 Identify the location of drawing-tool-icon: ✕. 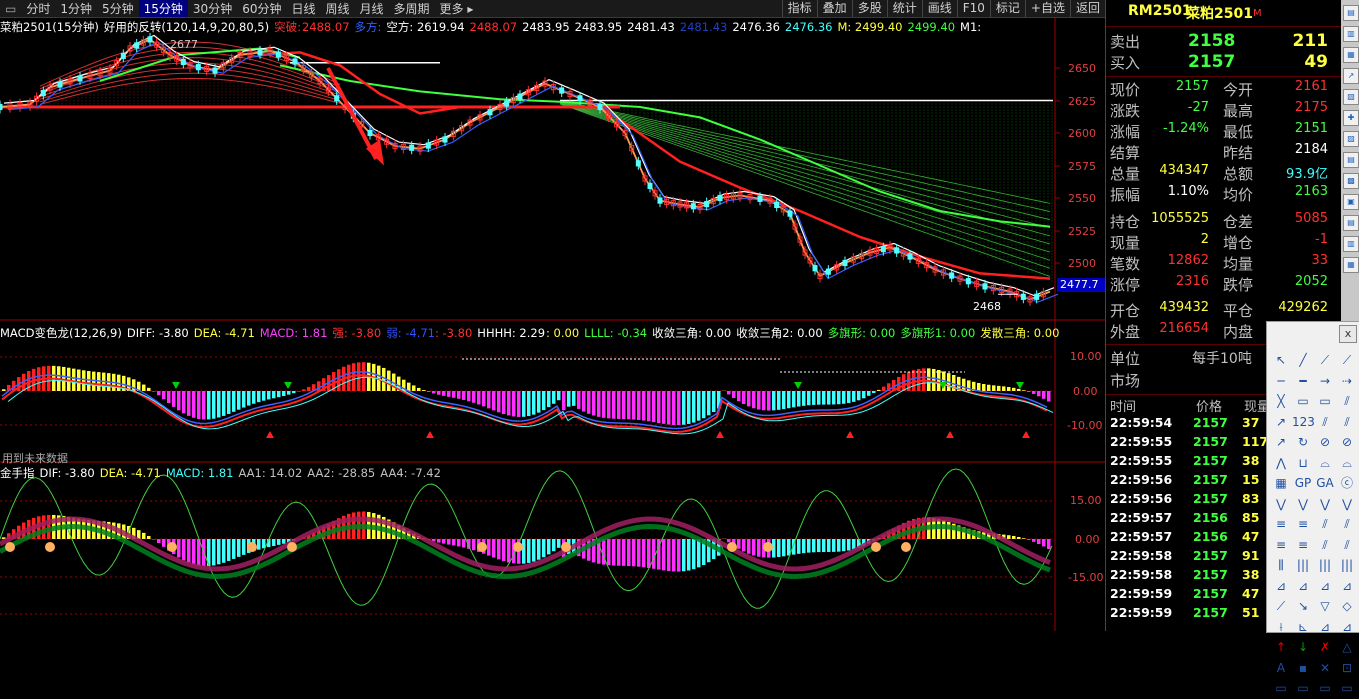
(1325, 668).